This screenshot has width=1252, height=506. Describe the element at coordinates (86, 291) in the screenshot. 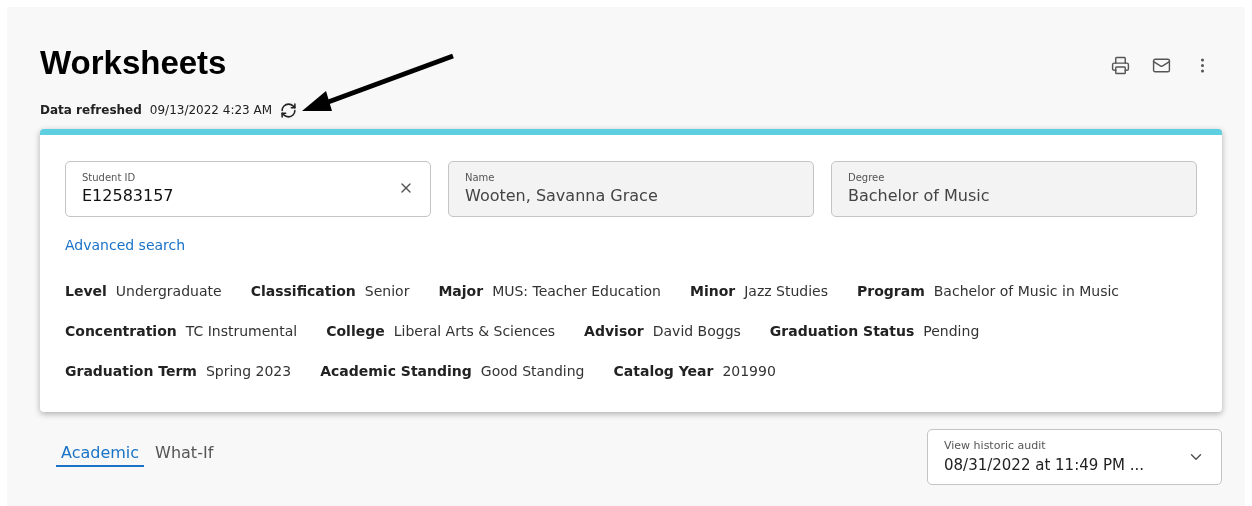

I see `detail-label: Level` at that location.